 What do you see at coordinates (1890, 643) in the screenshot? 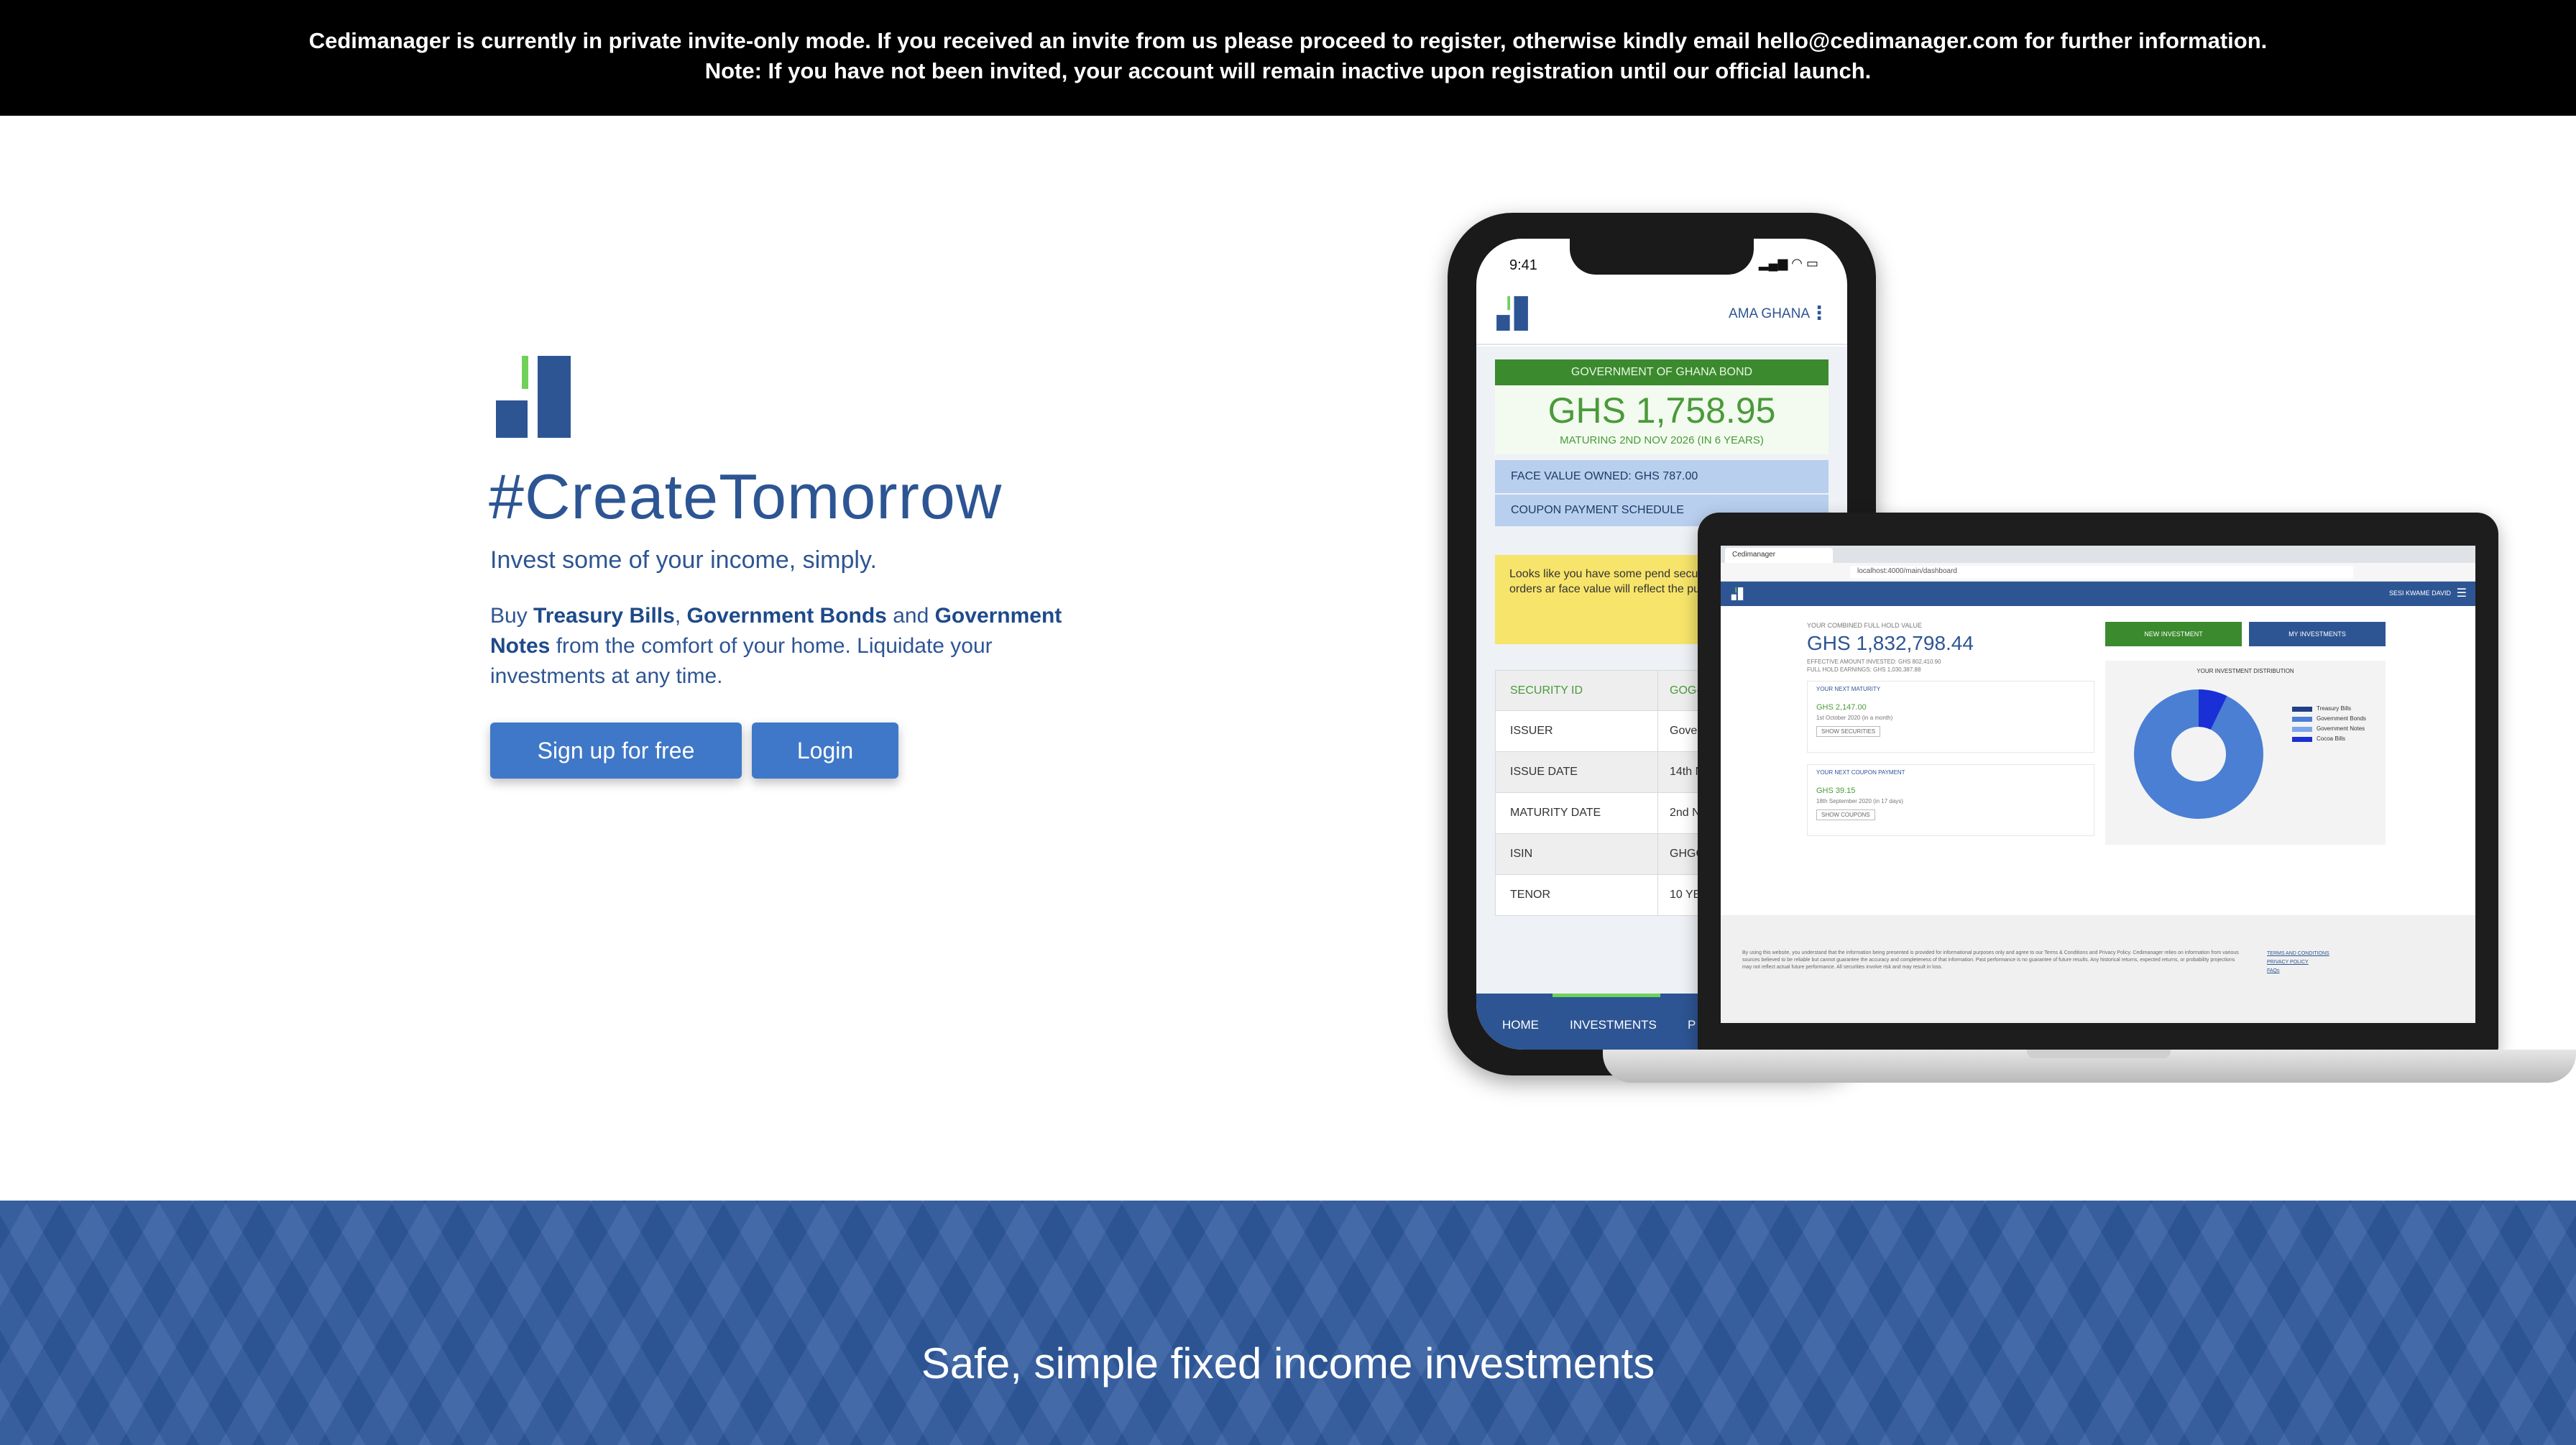
I see `combined-value: GHS 1,832,798.44` at bounding box center [1890, 643].